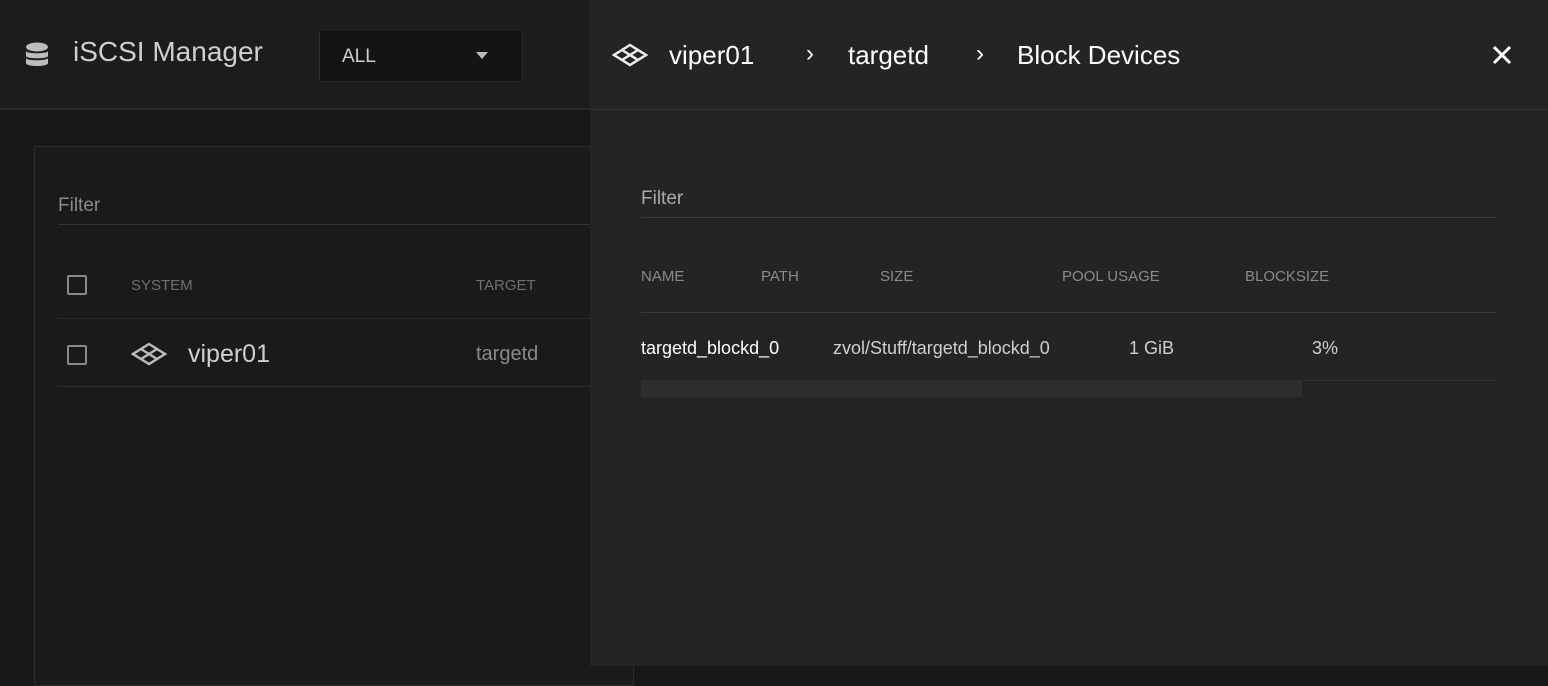  I want to click on device-pool-usage: 3%, so click(1325, 348).